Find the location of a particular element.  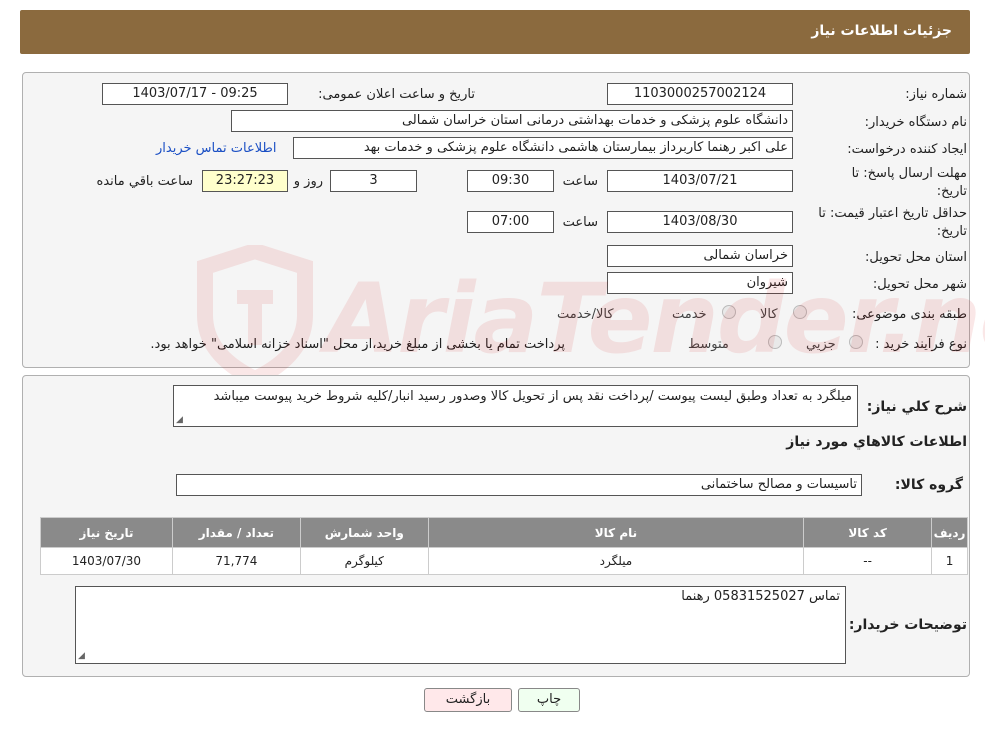

col-row: رديف is located at coordinates (949, 532).